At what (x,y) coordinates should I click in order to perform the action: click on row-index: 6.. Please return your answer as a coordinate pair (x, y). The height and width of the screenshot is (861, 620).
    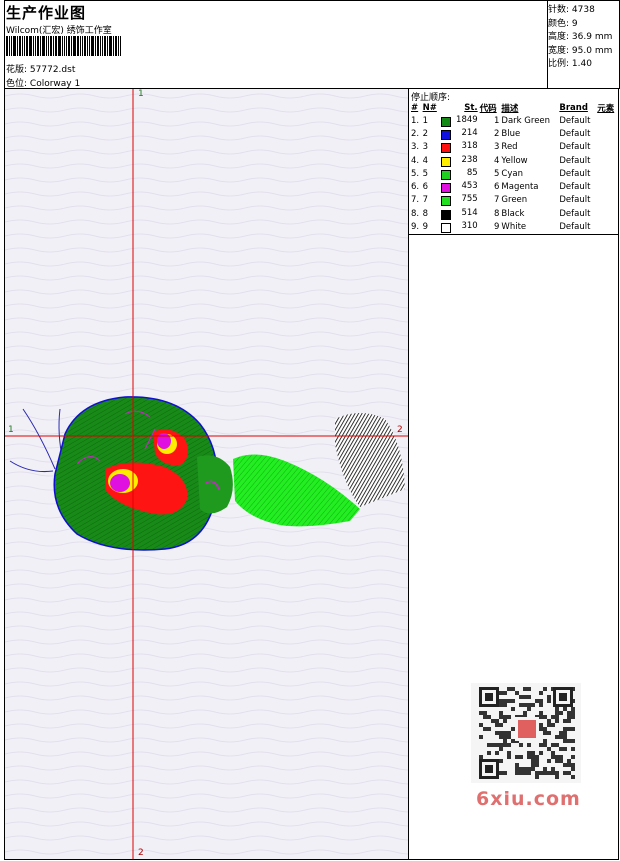
    Looking at the image, I should click on (415, 187).